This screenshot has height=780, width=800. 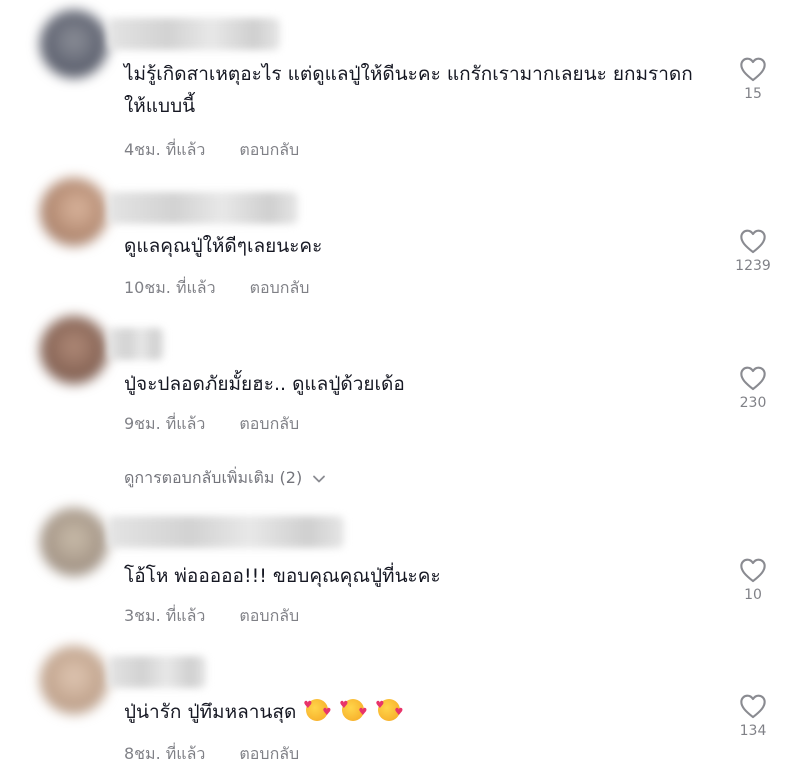 I want to click on comment-time: 9ชม. ที่แล้ว, so click(x=165, y=423).